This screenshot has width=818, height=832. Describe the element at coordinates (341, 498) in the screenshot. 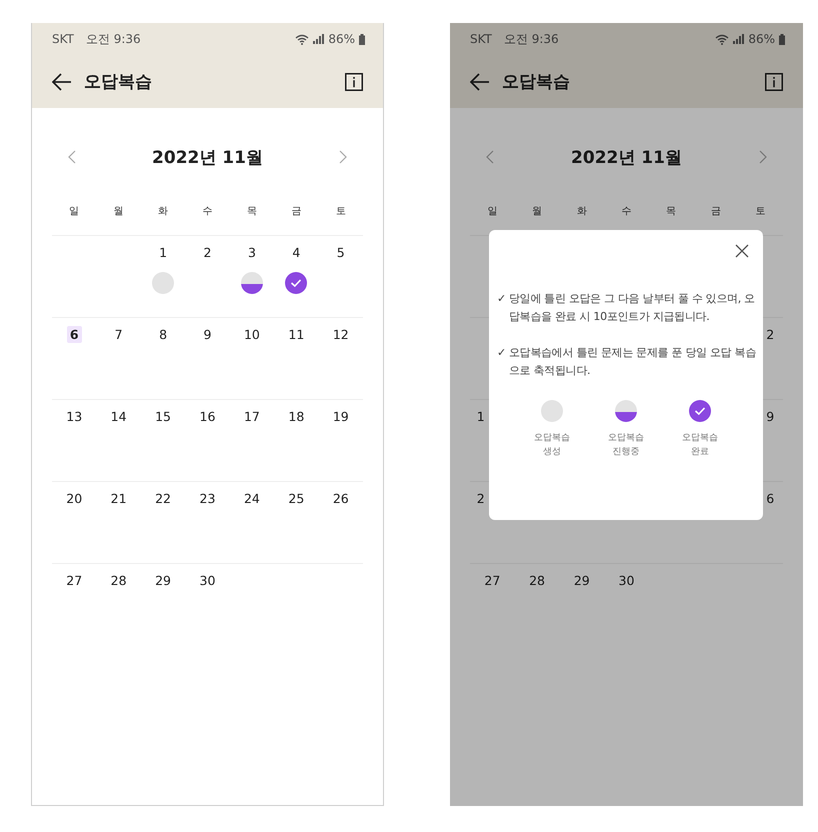

I see `calendar-day: 26` at that location.